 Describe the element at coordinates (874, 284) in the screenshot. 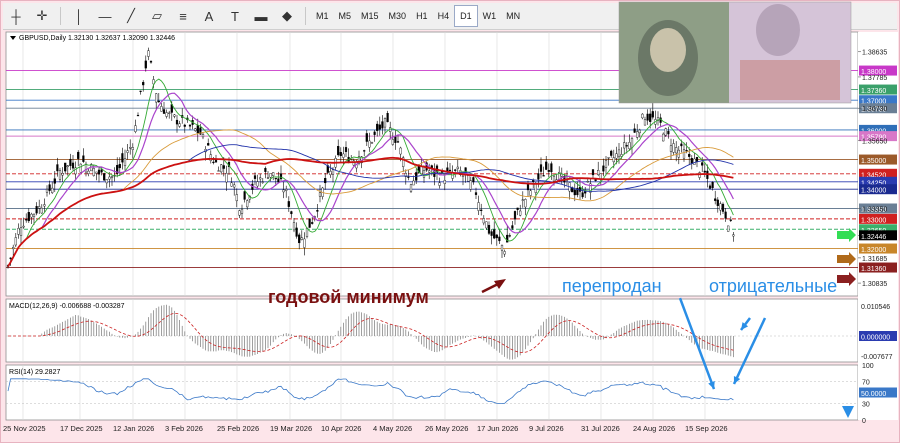

I see `axis-label: 1.30835` at that location.